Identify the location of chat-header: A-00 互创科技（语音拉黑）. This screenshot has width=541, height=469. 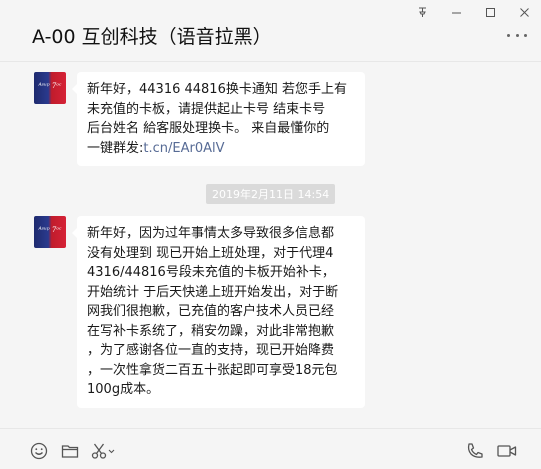
(270, 31).